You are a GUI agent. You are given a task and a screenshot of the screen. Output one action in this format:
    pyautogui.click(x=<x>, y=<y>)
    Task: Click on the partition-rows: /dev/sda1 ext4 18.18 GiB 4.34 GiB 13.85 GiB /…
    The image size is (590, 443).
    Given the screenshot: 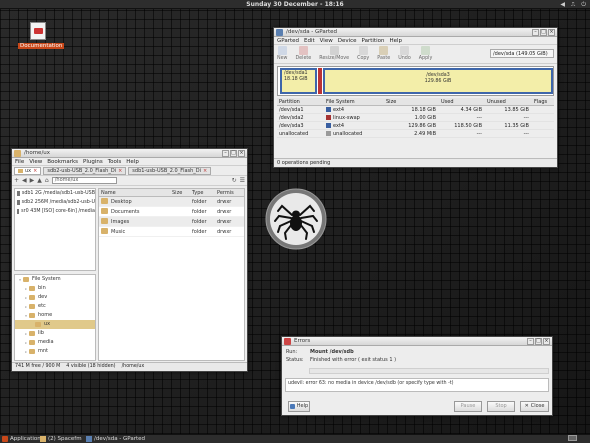 What is the action you would take?
    pyautogui.click(x=415, y=122)
    